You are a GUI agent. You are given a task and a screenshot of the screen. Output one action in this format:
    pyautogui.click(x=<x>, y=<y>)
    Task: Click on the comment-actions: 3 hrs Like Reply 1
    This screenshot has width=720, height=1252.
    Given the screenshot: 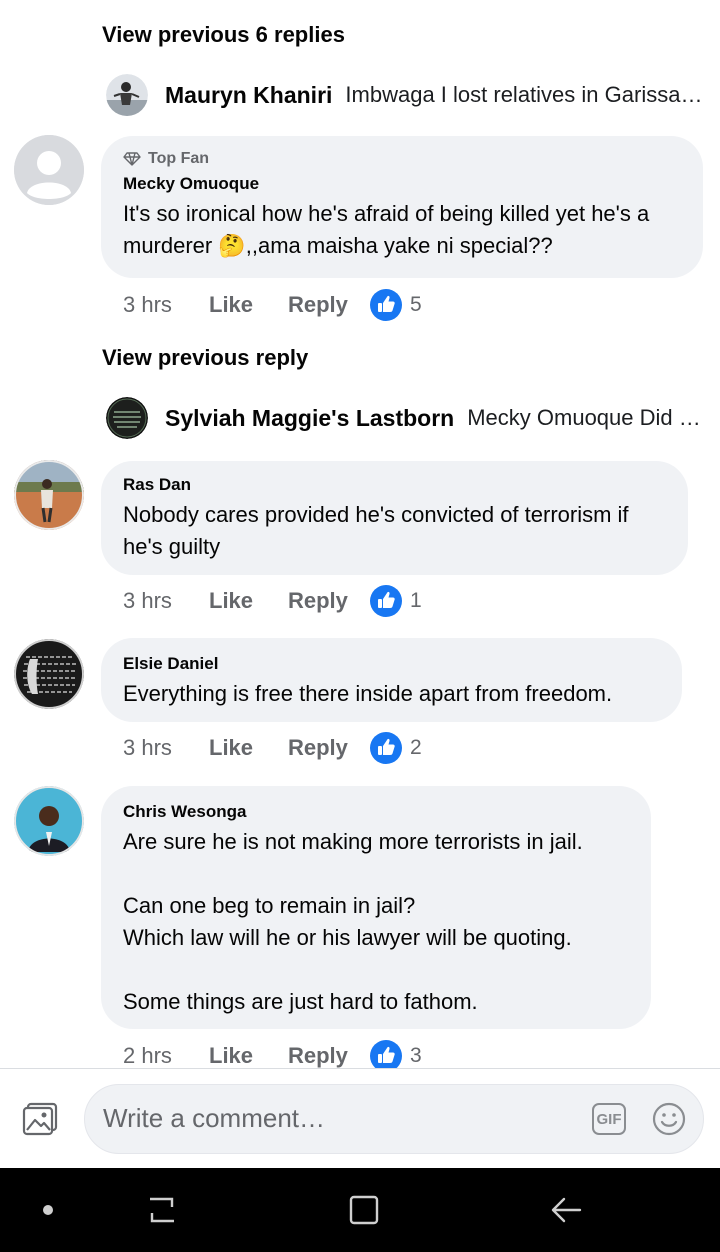 What is the action you would take?
    pyautogui.click(x=272, y=601)
    